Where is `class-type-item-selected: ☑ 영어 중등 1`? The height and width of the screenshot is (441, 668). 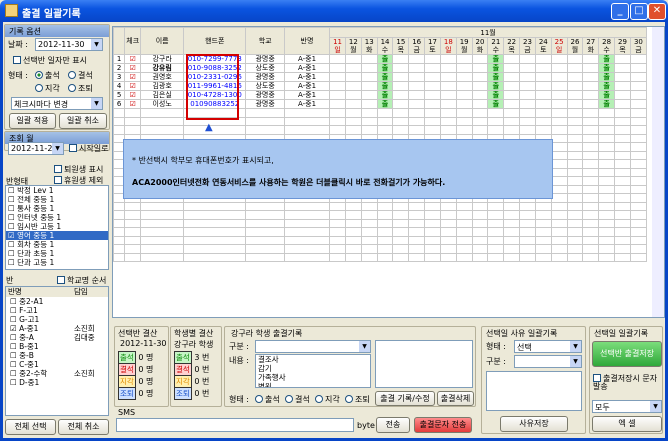 class-type-item-selected: ☑ 영어 중등 1 is located at coordinates (57, 235).